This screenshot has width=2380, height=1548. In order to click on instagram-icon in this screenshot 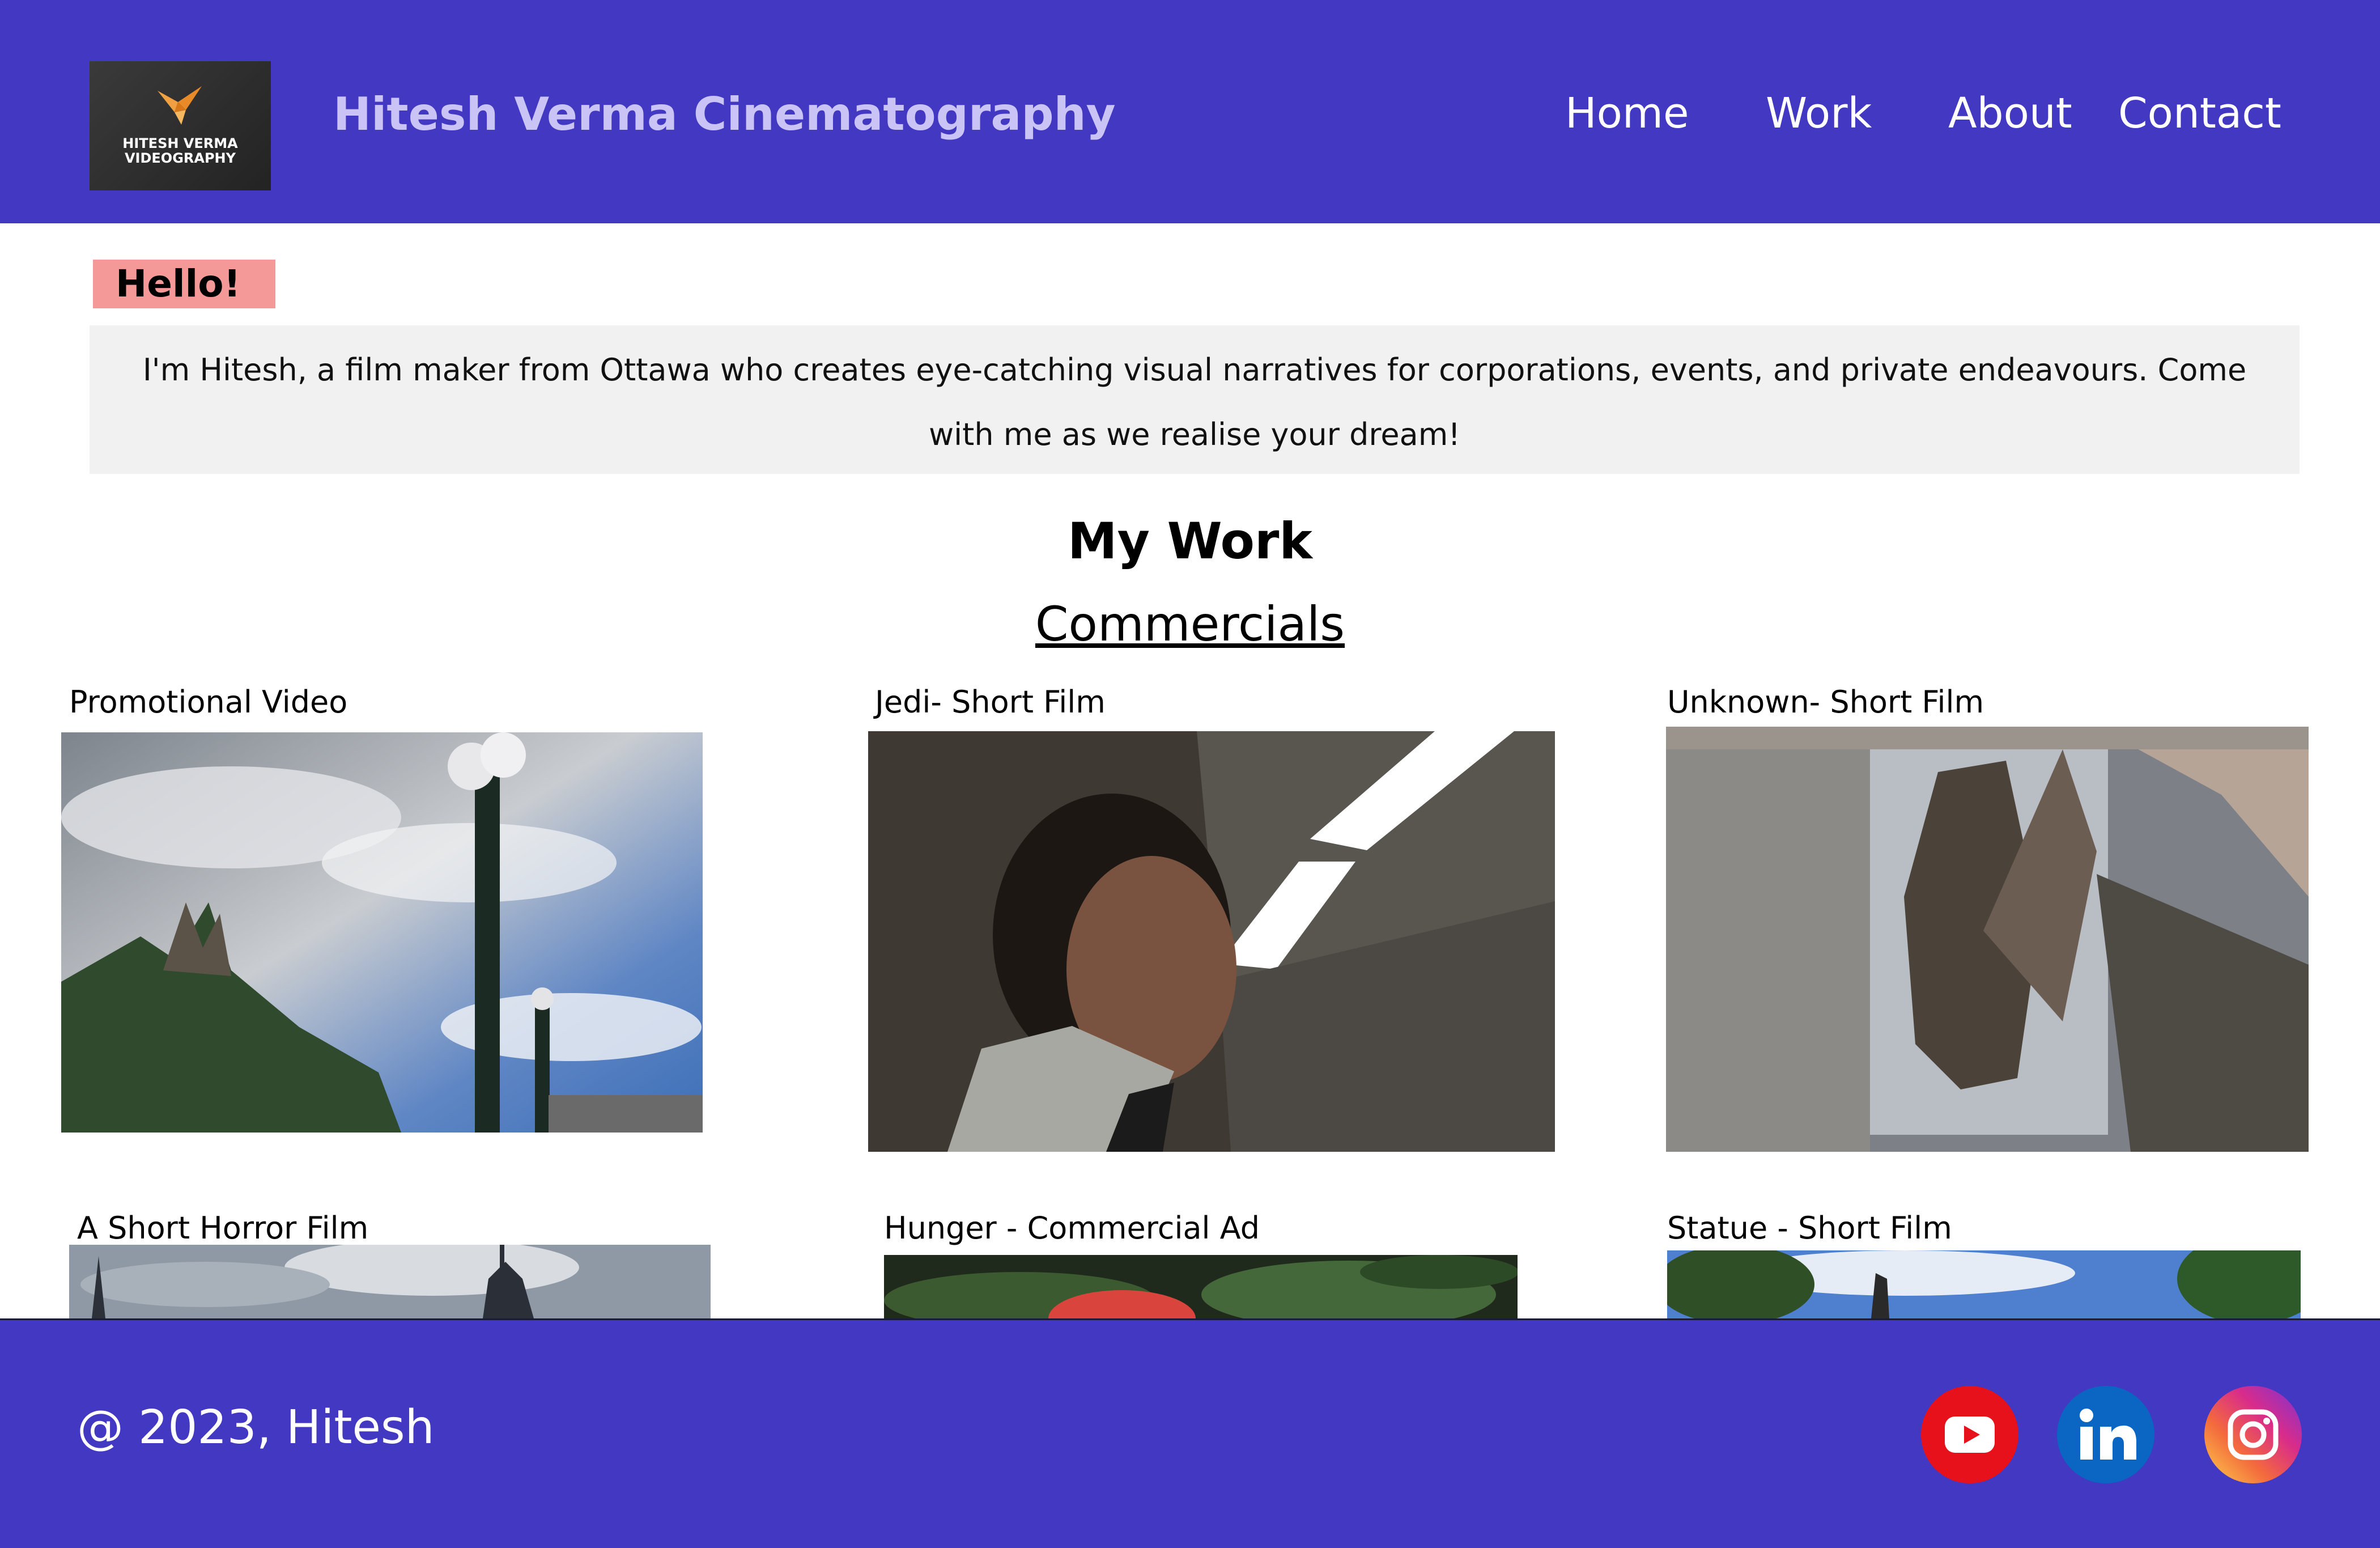, I will do `click(2253, 1434)`.